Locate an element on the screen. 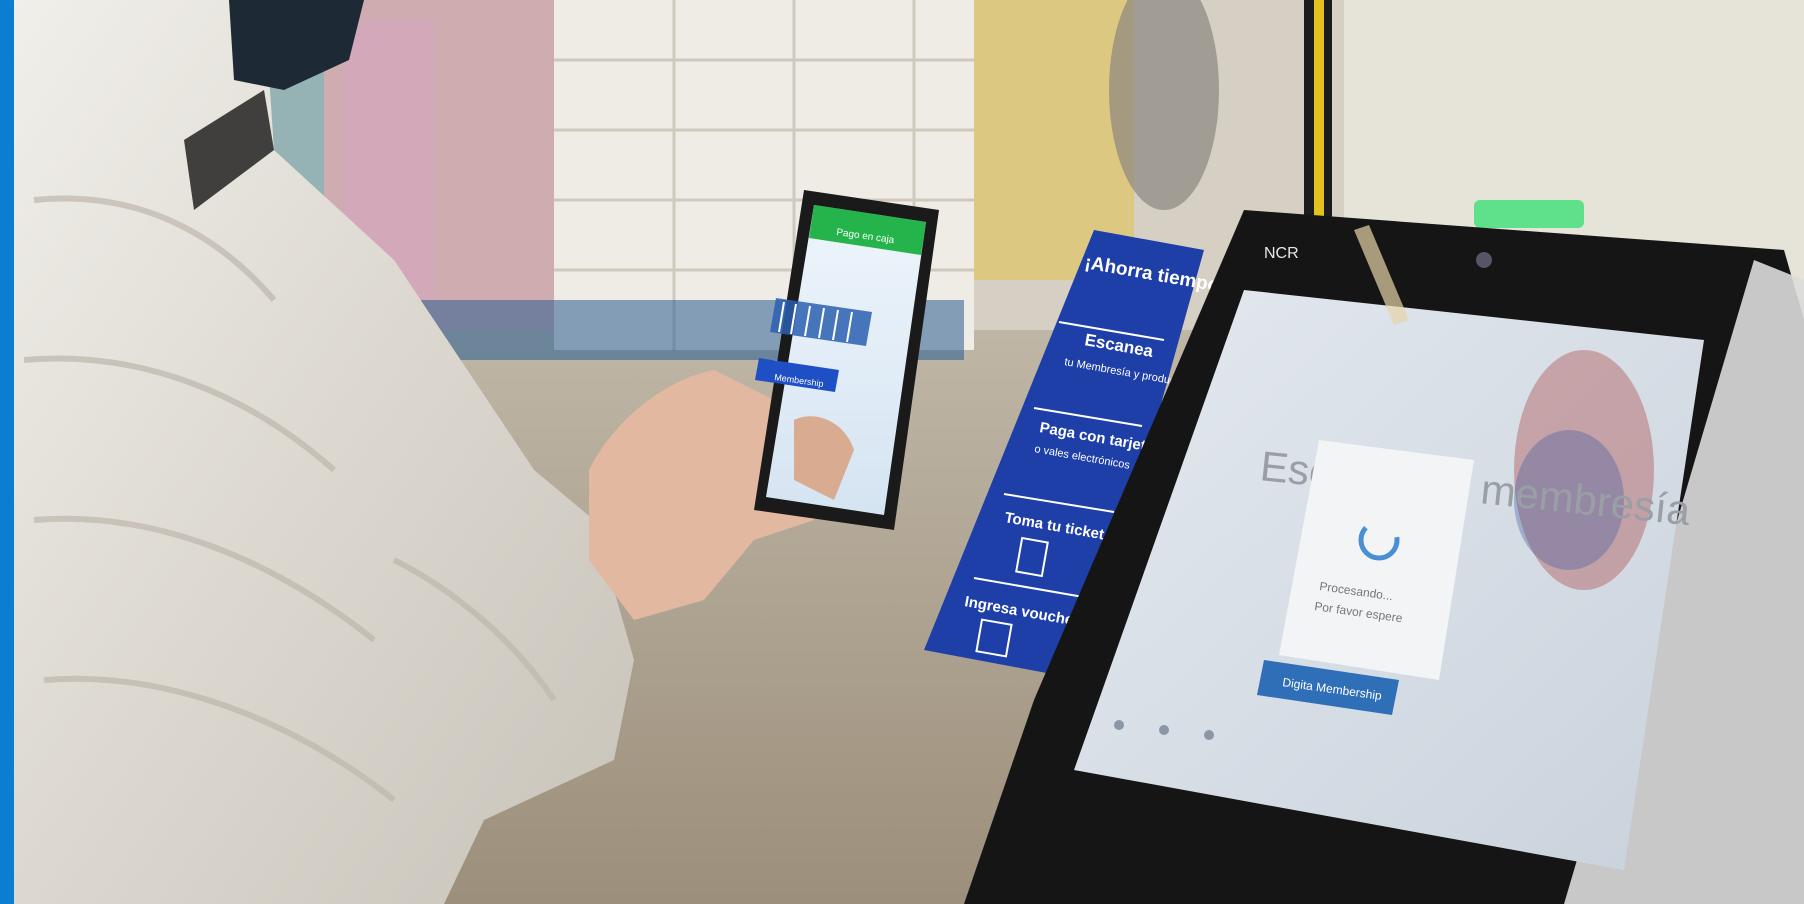 Image resolution: width=1804 pixels, height=904 pixels. accent-bar is located at coordinates (7, 452).